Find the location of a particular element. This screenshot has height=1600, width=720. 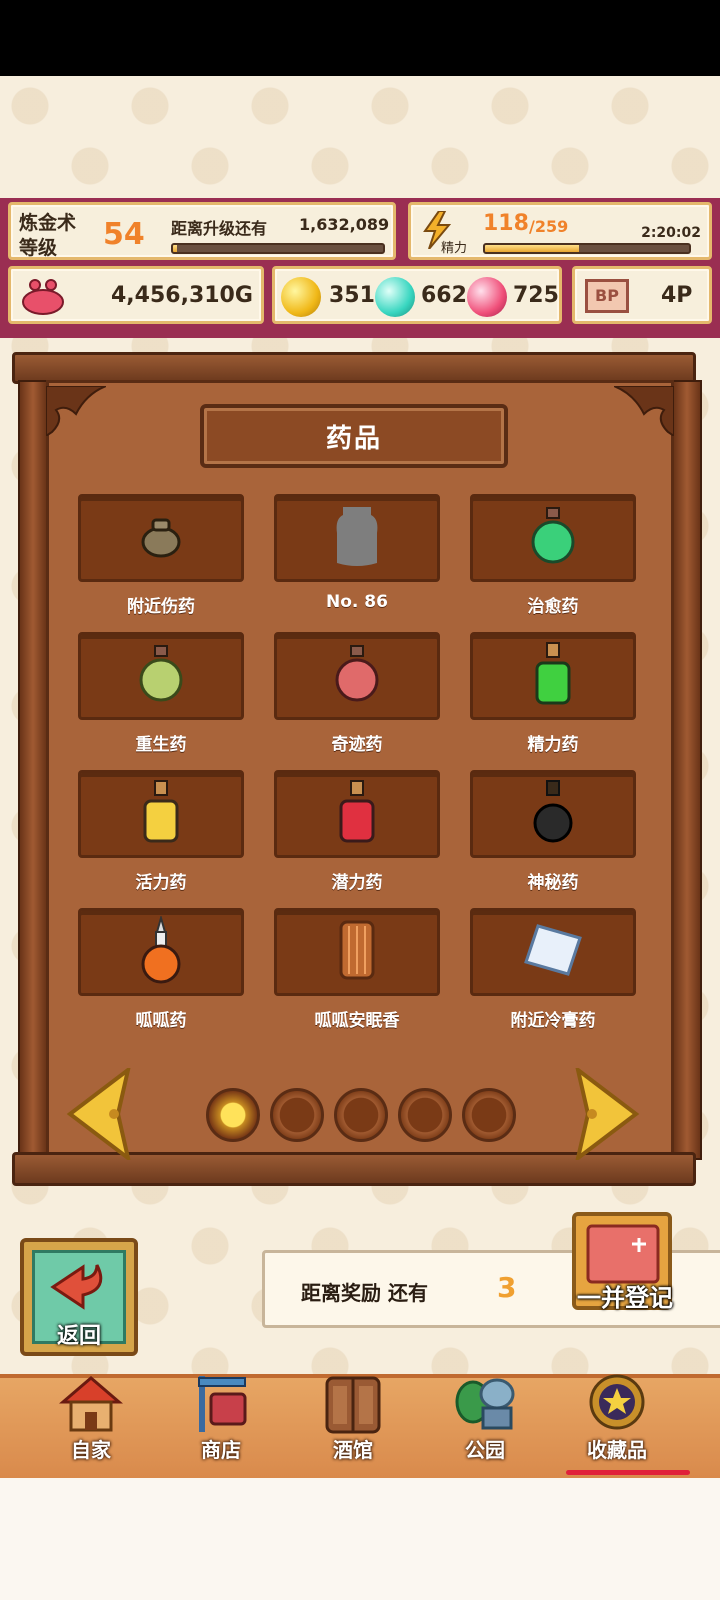

bp-value: 4P is located at coordinates (677, 295).